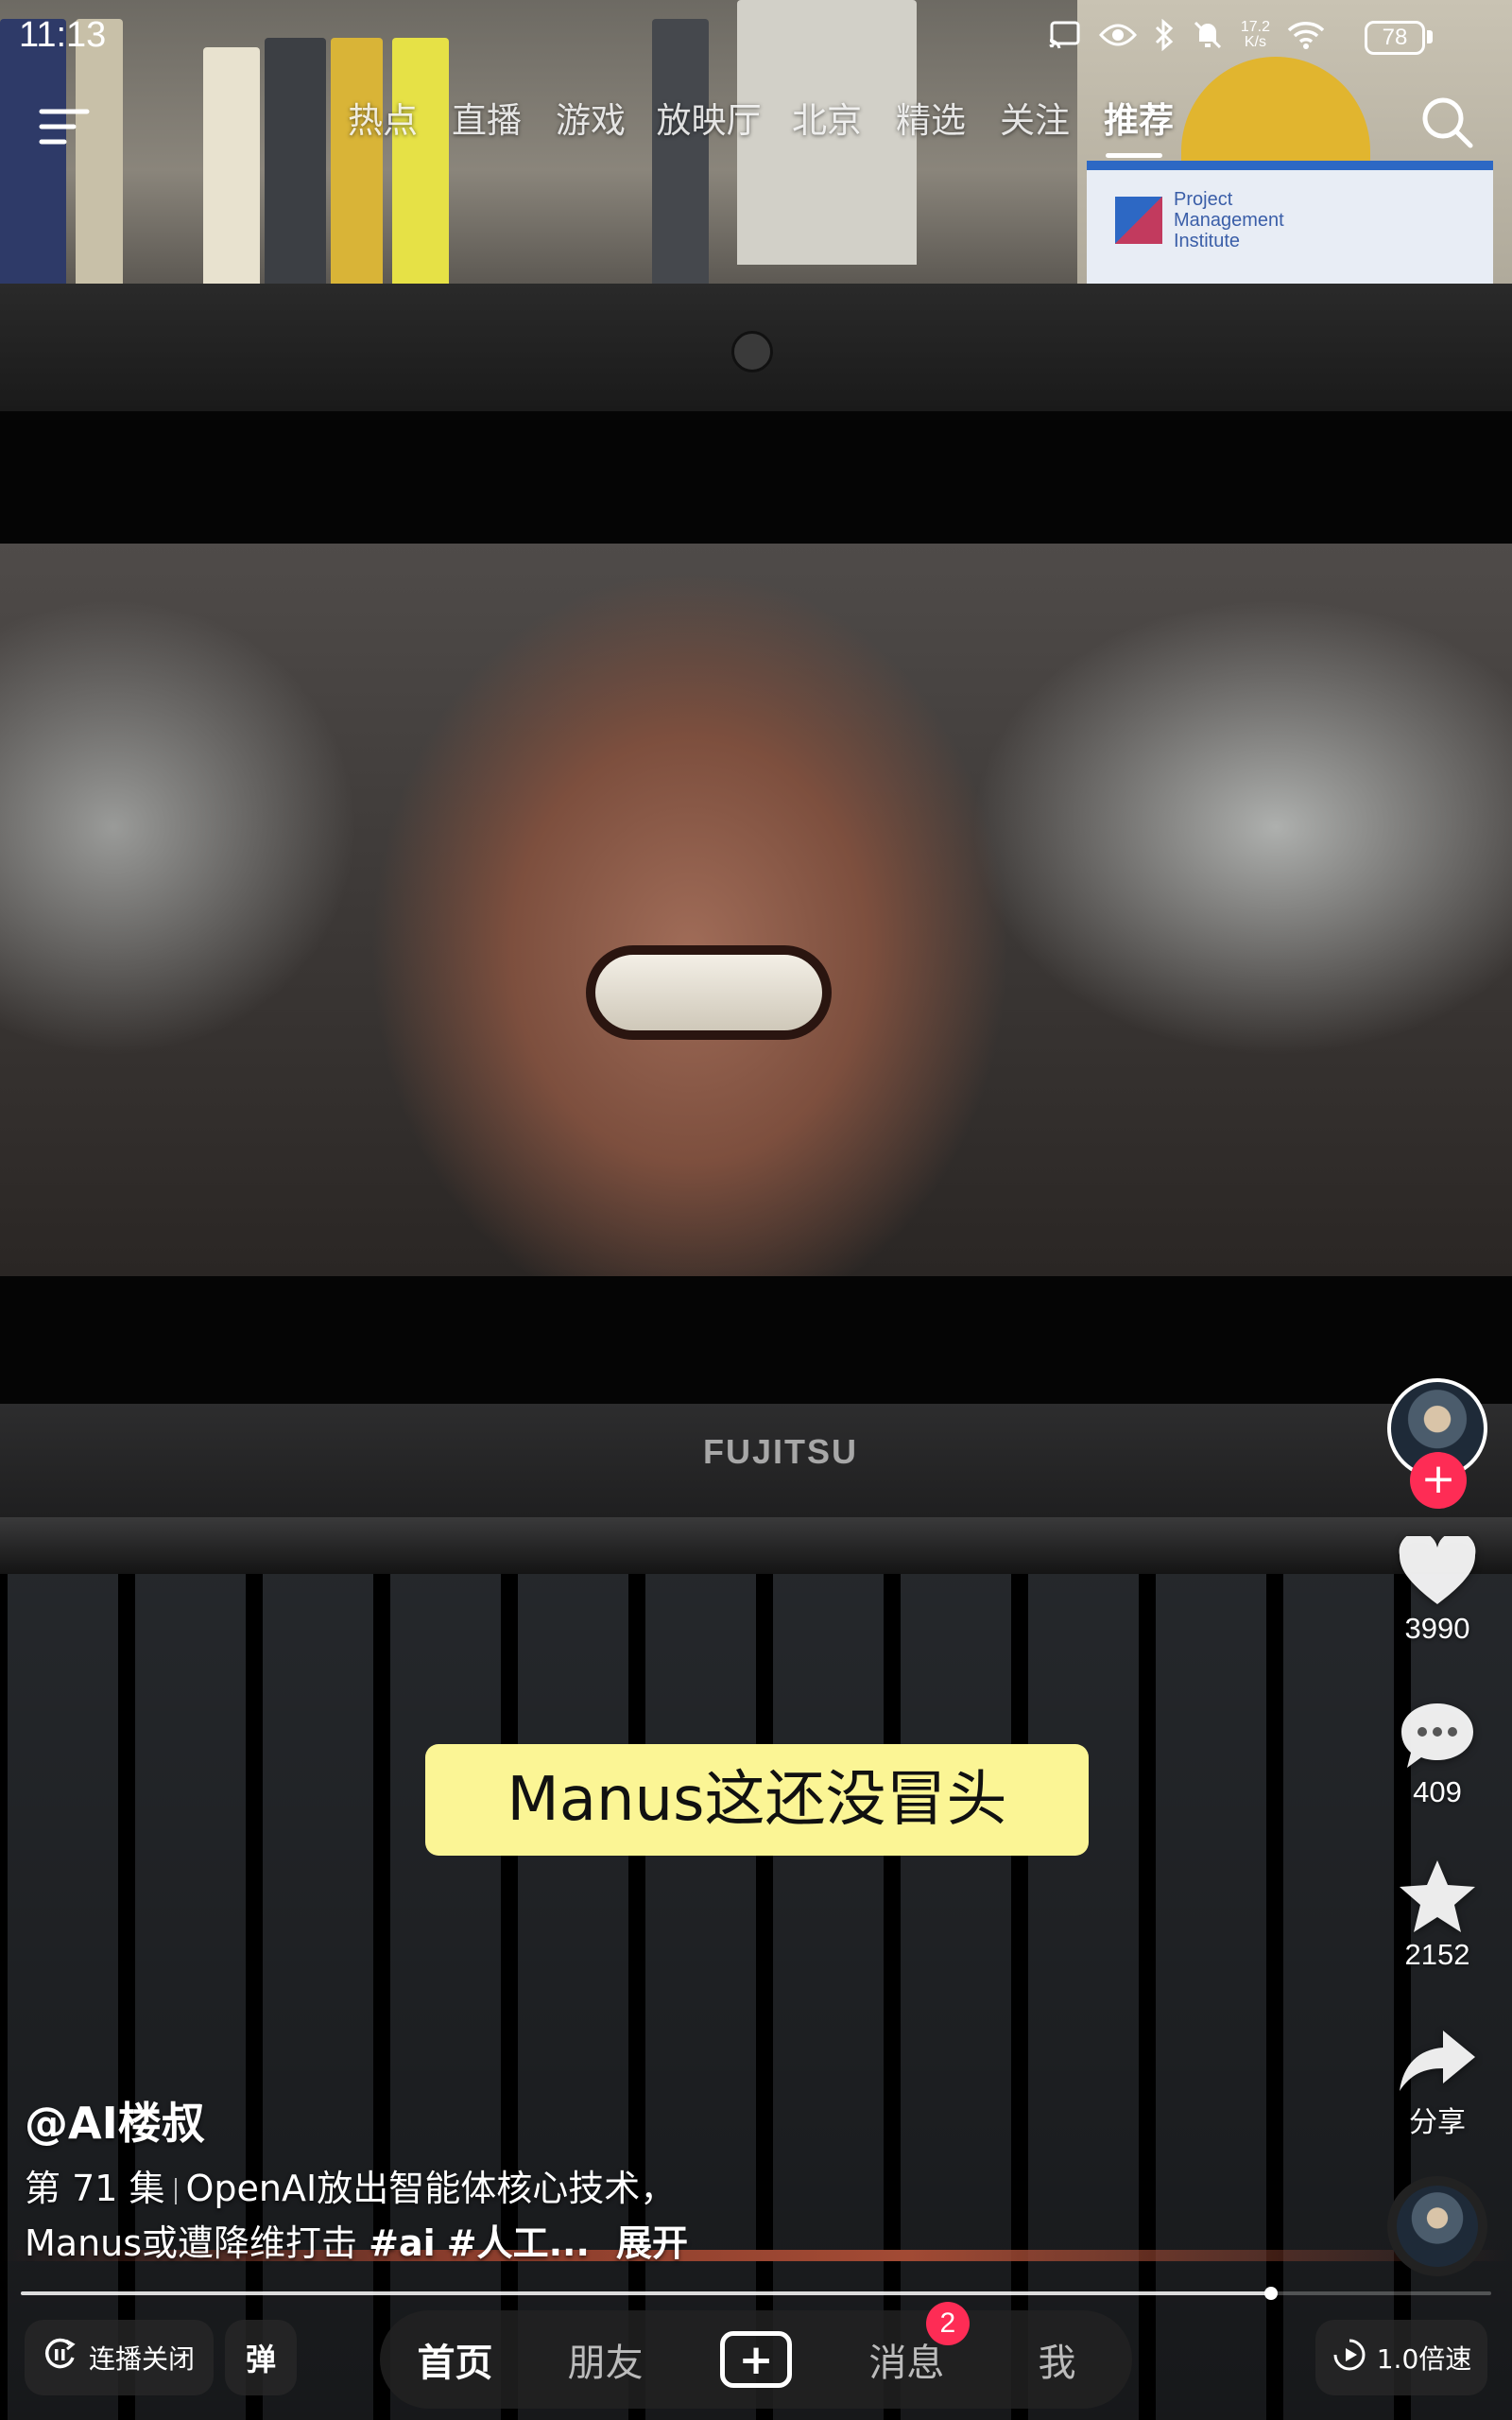 The height and width of the screenshot is (2420, 1512). Describe the element at coordinates (1035, 121) in the screenshot. I see `tab-following: 关注` at that location.